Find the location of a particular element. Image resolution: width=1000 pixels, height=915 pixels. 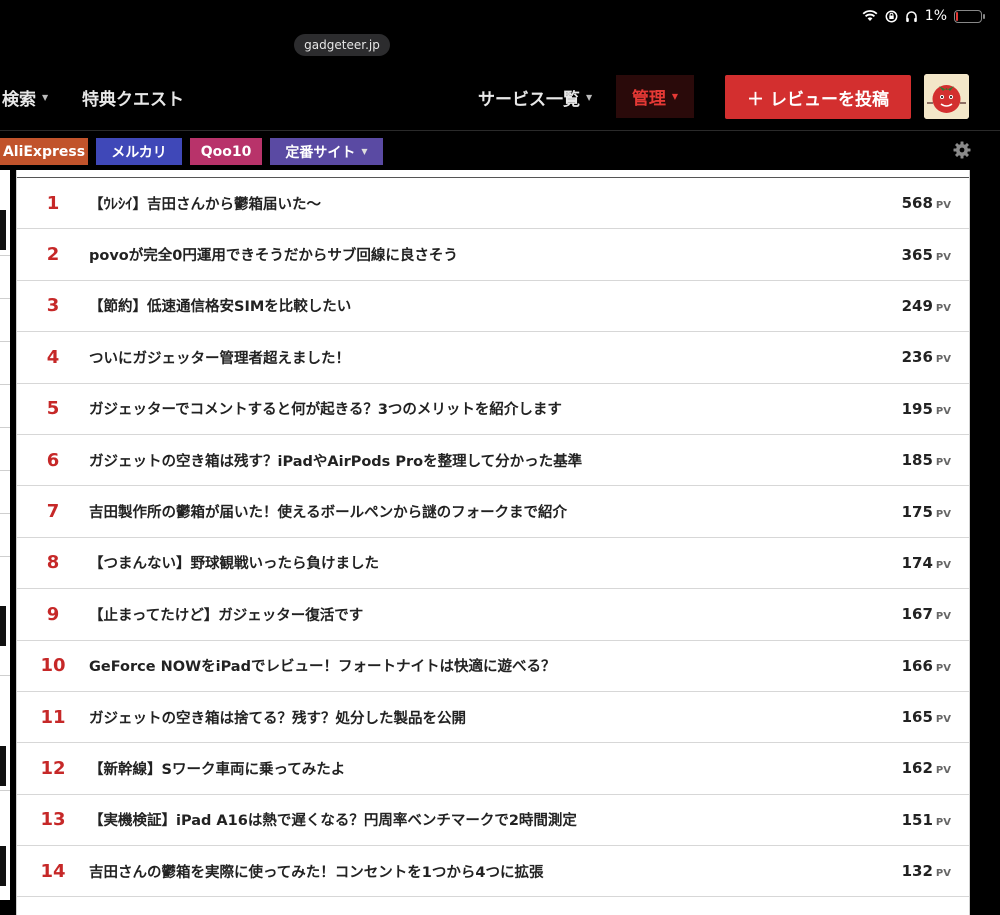

nav-admin: 管理 ▼ is located at coordinates (655, 96).